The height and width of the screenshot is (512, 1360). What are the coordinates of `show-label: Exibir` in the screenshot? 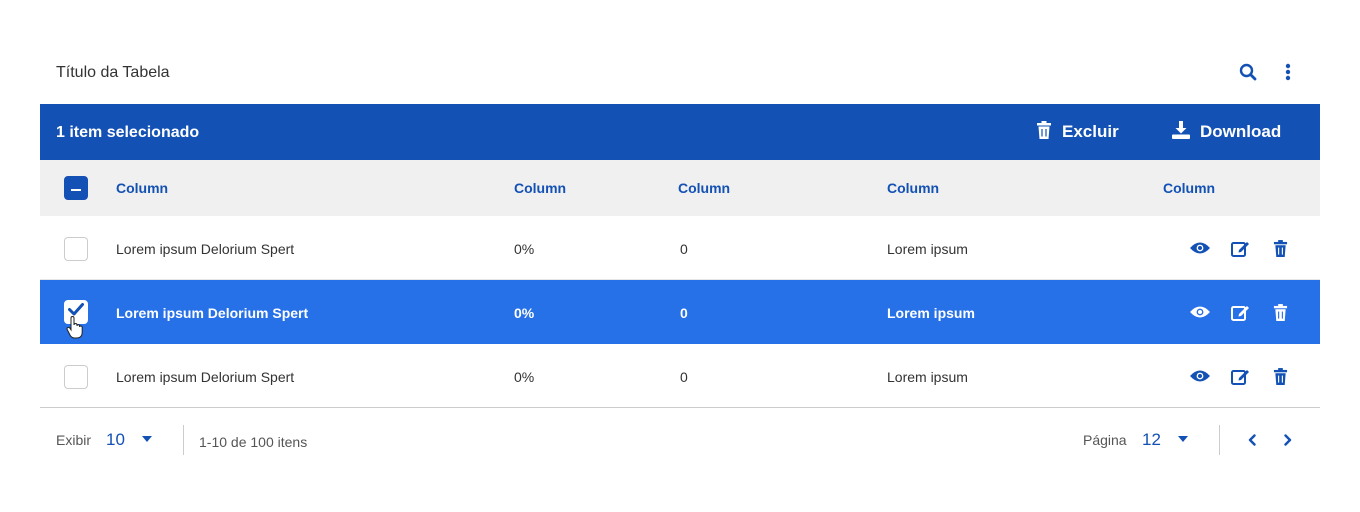 It's located at (74, 440).